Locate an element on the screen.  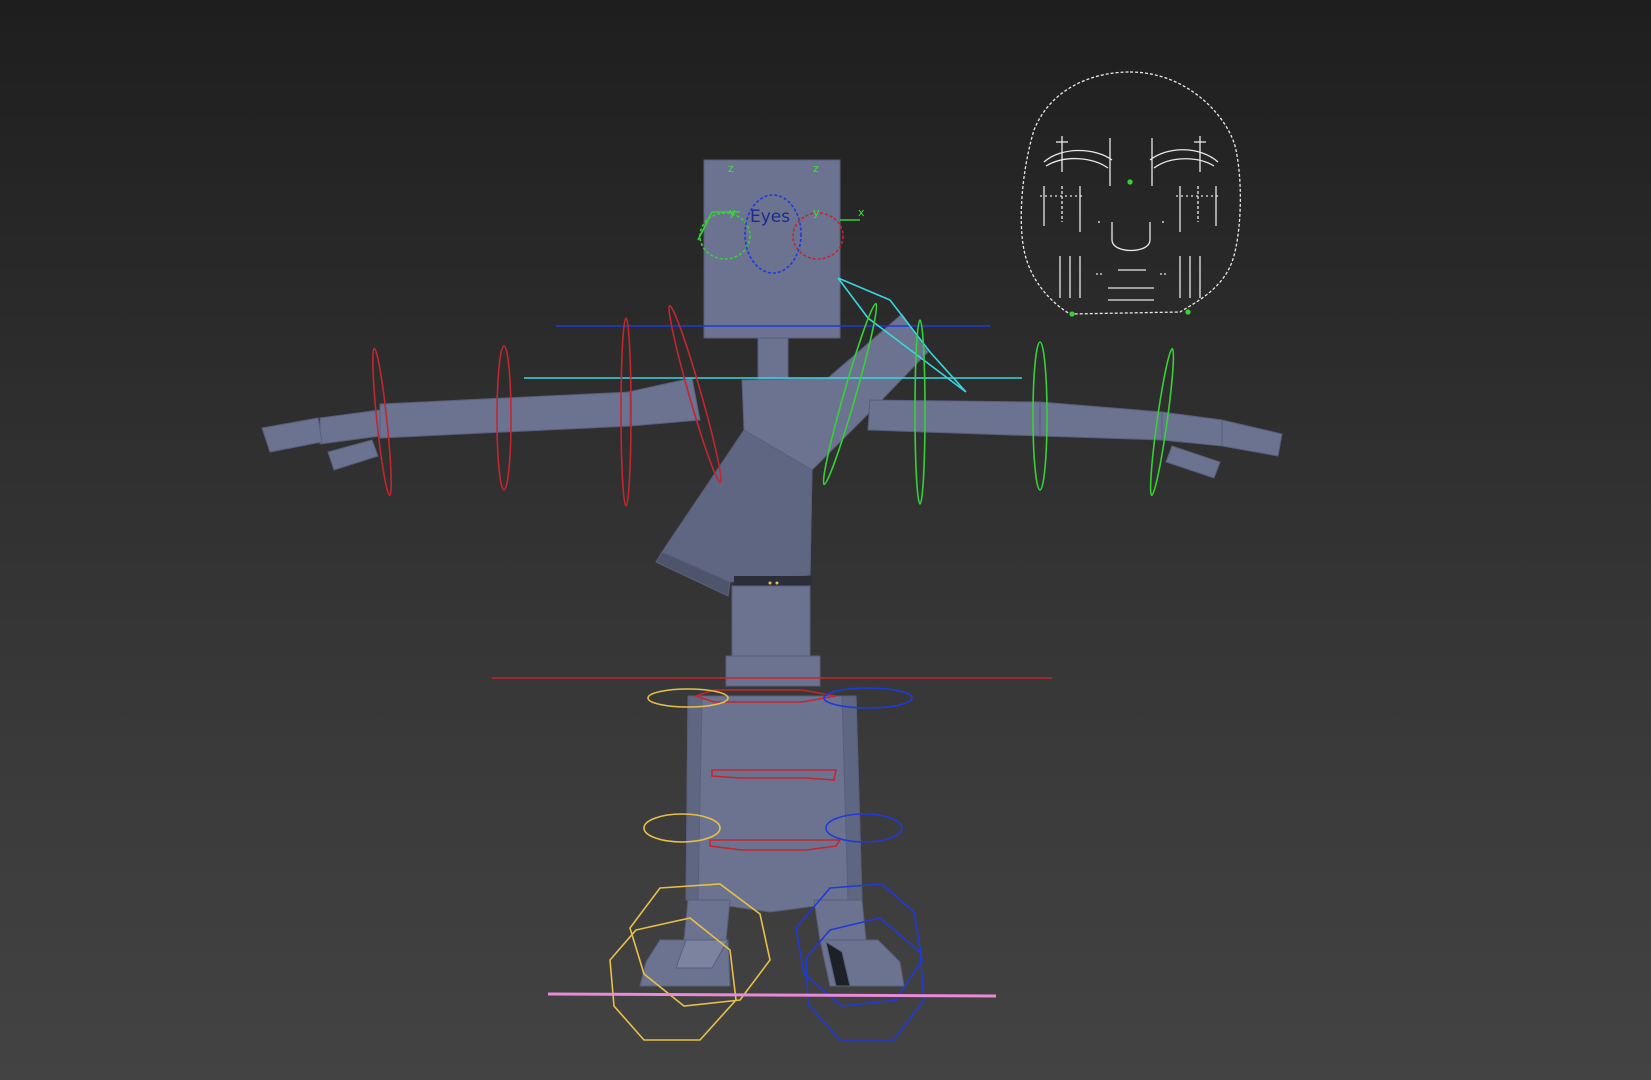
hand-right-mesh is located at coordinates (350, 427).